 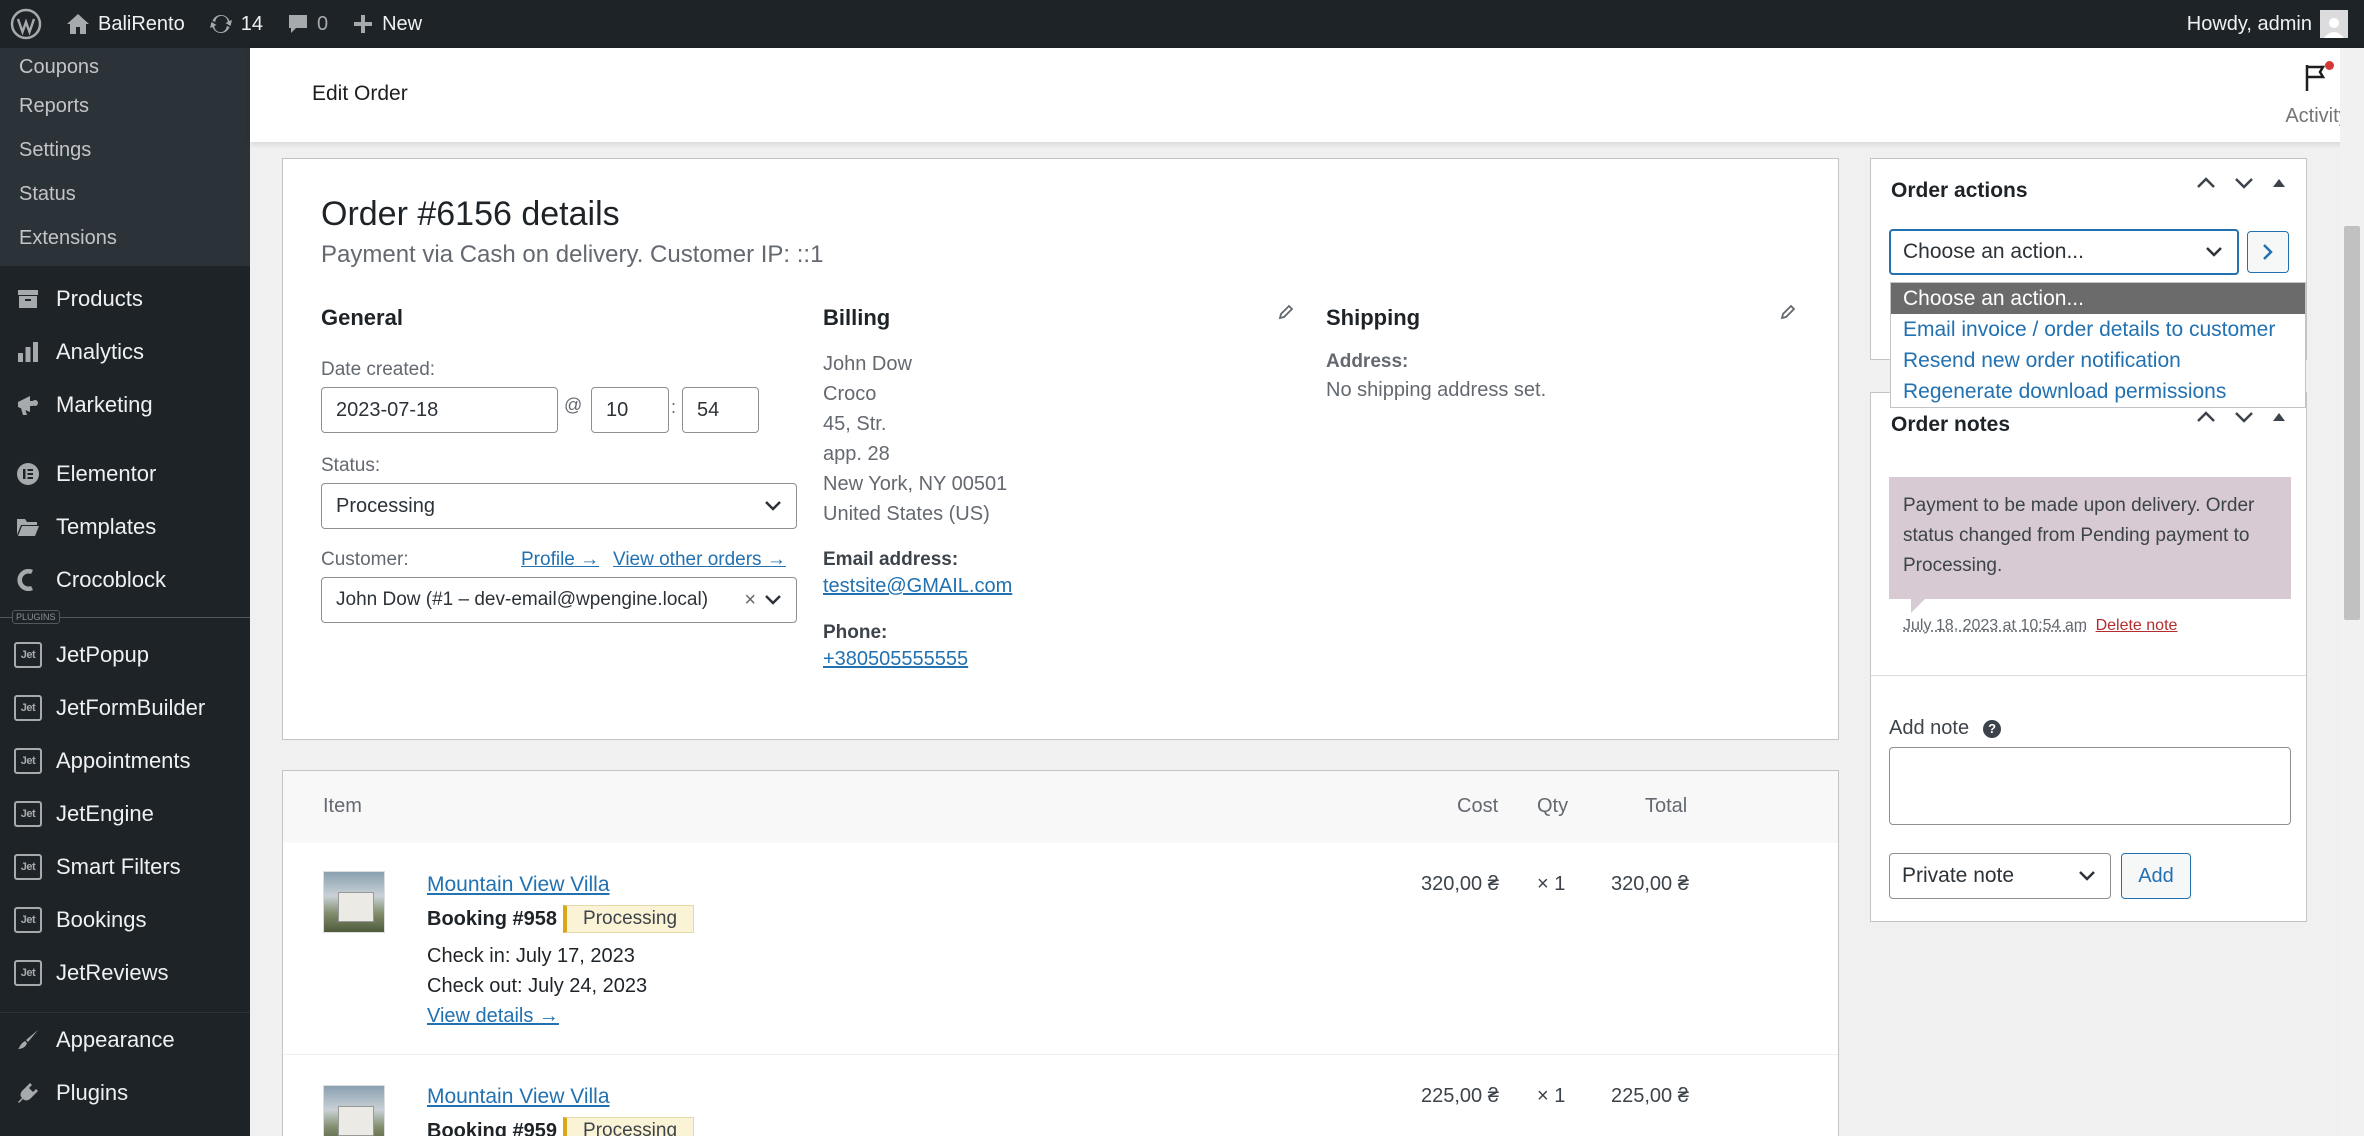 I want to click on sidebar-item-appearance: Appearance, so click(x=125, y=1039).